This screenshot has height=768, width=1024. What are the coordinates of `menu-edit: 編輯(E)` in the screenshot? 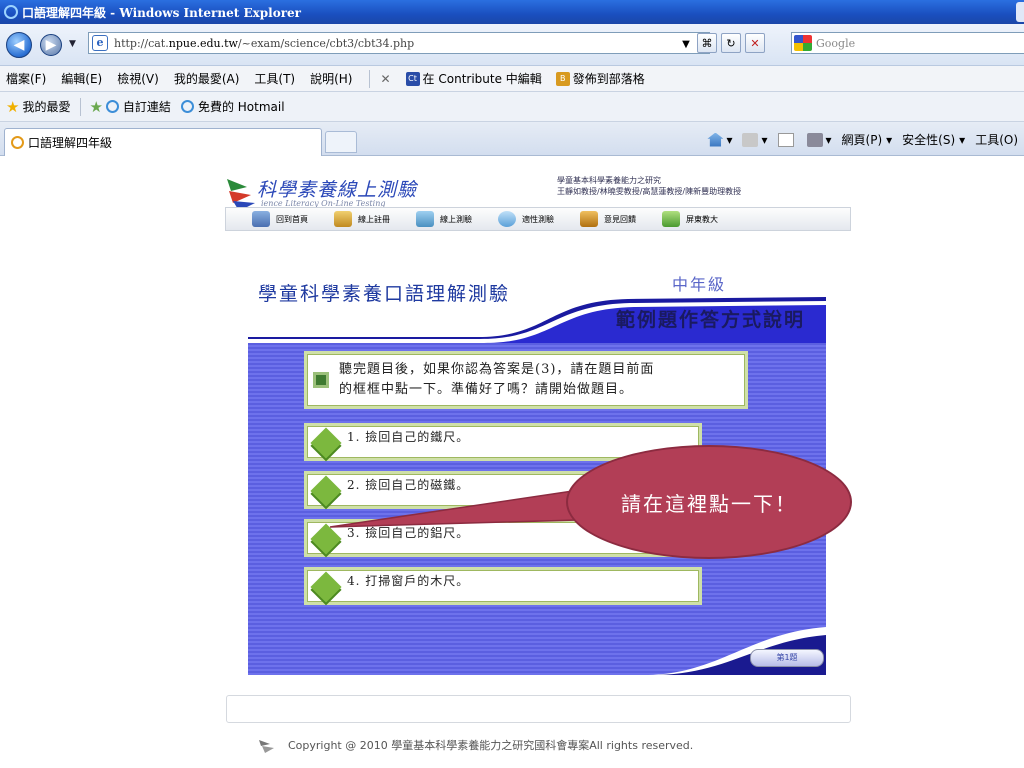 It's located at (81, 78).